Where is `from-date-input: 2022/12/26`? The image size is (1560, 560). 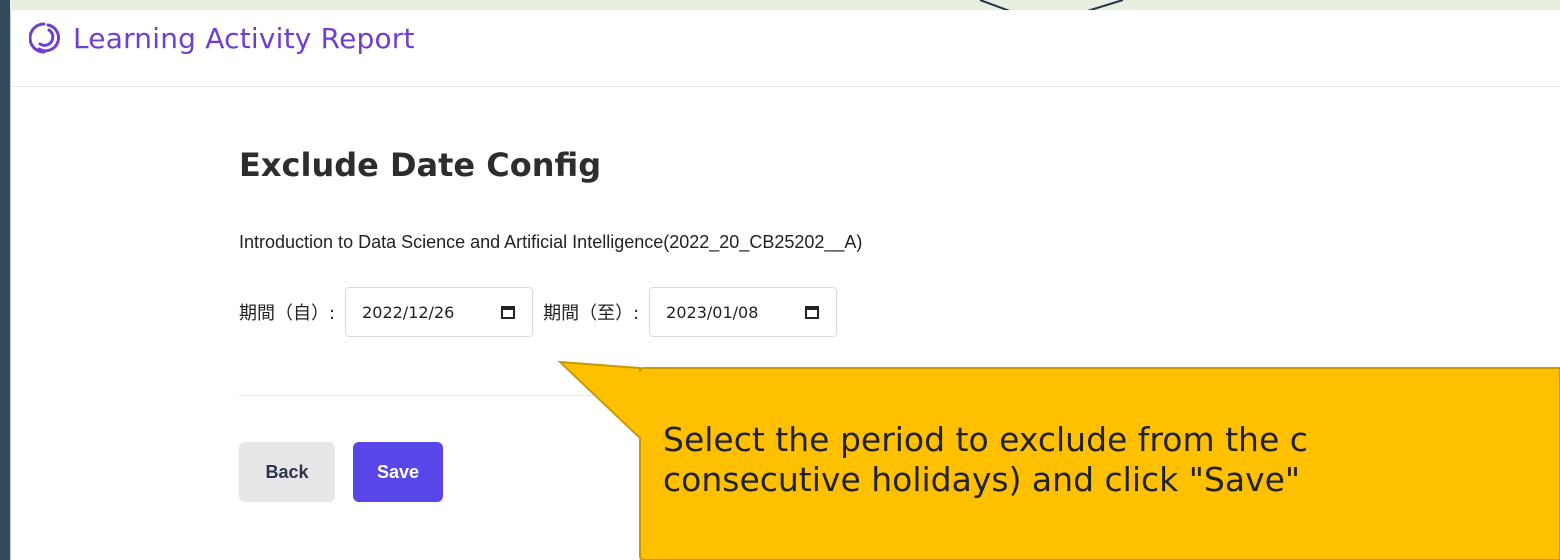 from-date-input: 2022/12/26 is located at coordinates (439, 312).